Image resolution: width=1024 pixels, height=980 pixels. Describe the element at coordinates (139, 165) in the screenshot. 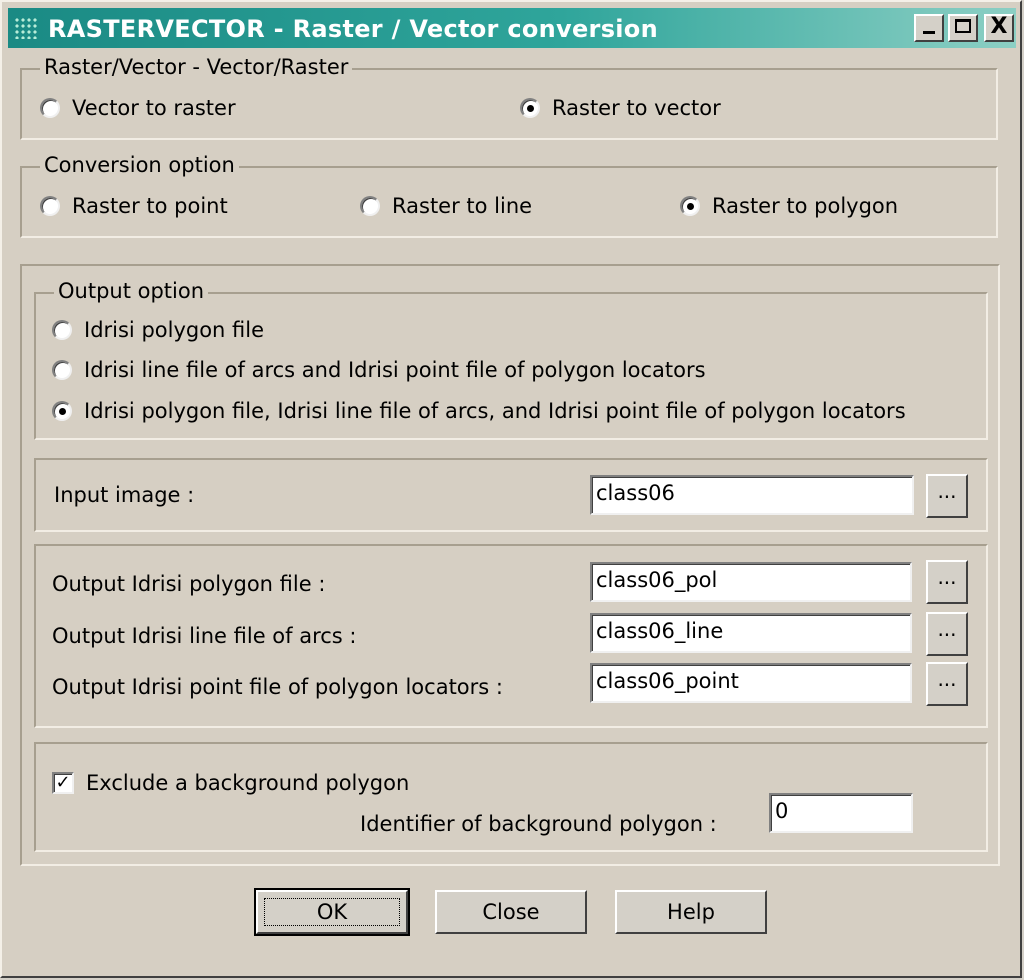

I see `conversion-group-label: Conversion option` at that location.